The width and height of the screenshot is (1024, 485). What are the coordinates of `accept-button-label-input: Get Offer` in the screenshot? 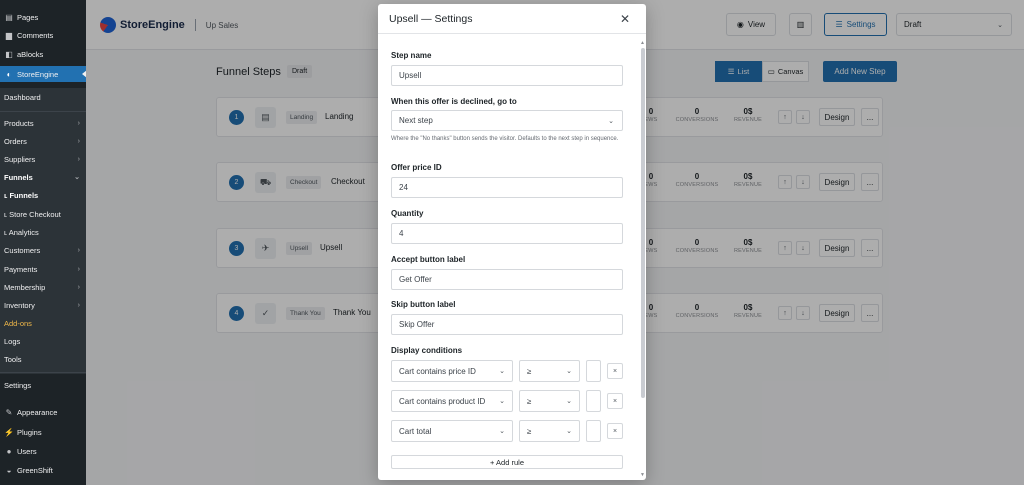 It's located at (507, 279).